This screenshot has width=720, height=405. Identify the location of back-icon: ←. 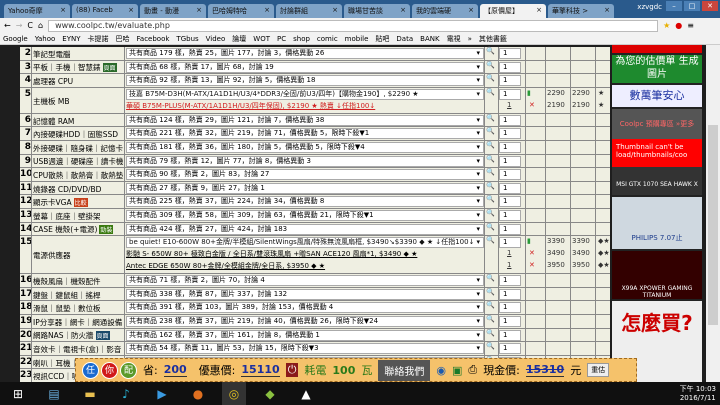
(7, 25).